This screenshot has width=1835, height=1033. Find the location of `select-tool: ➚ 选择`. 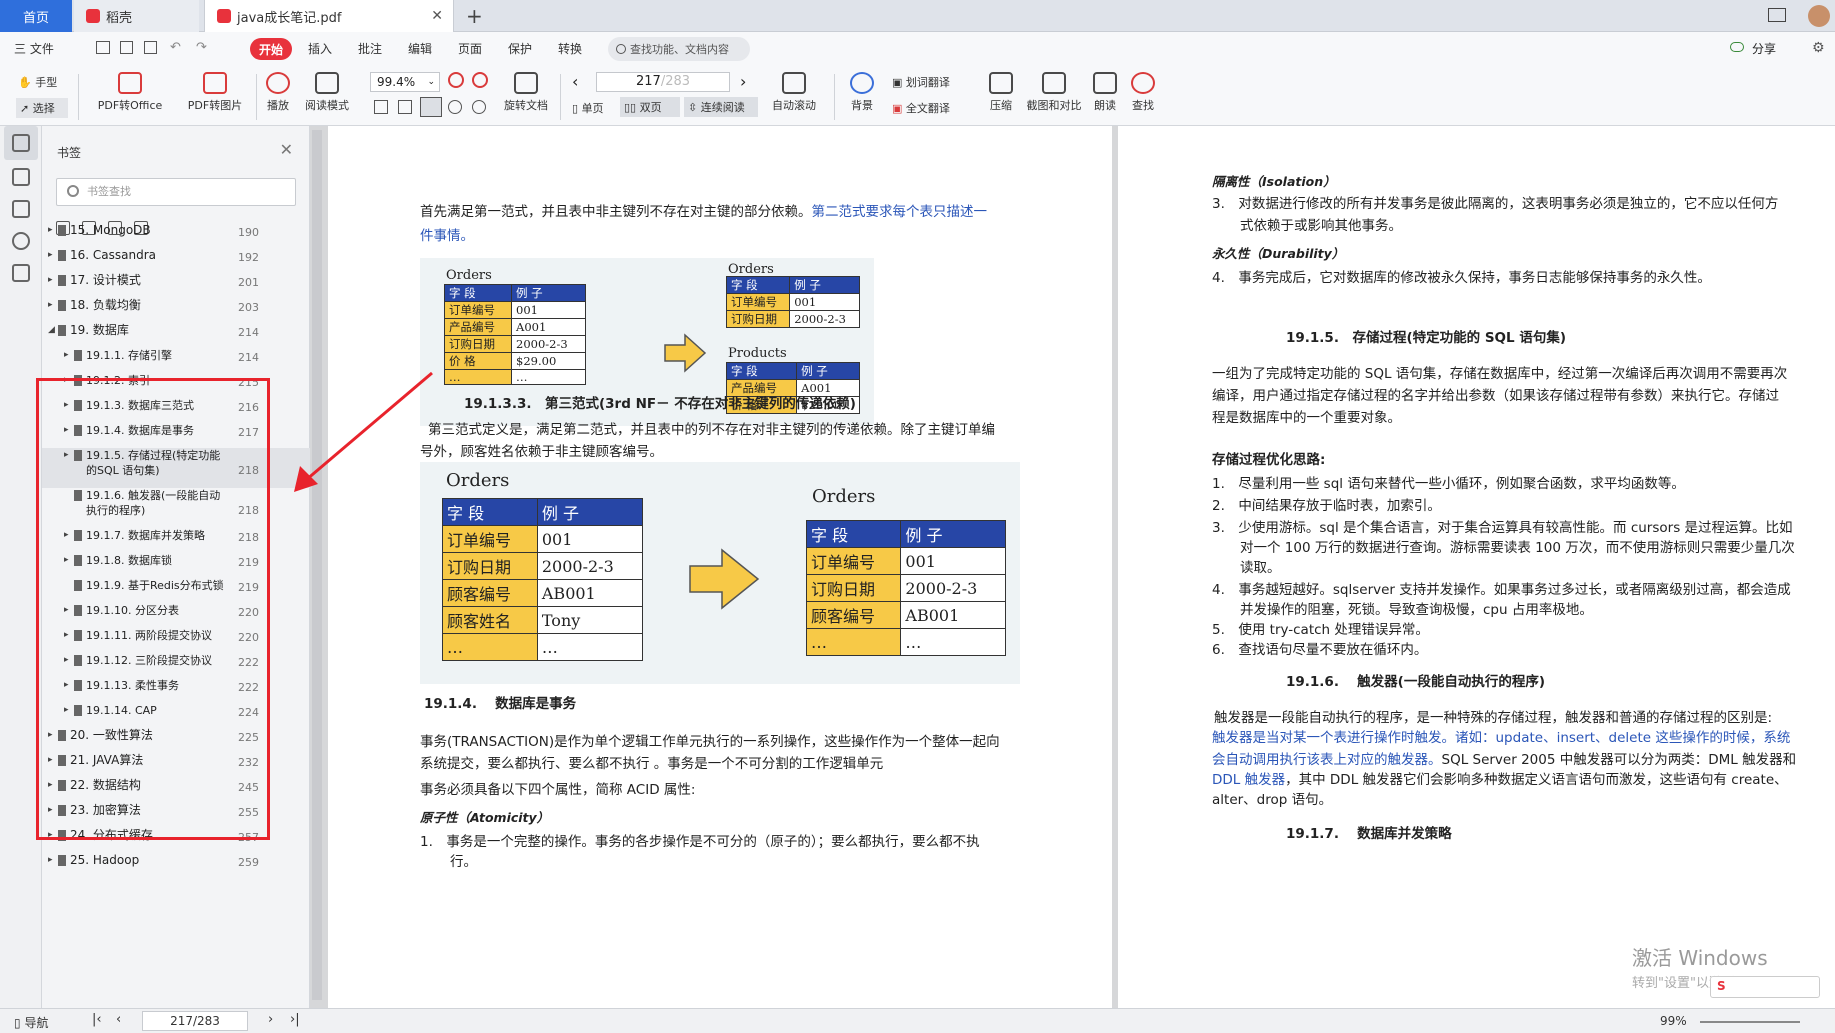

select-tool: ➚ 选择 is located at coordinates (42, 108).